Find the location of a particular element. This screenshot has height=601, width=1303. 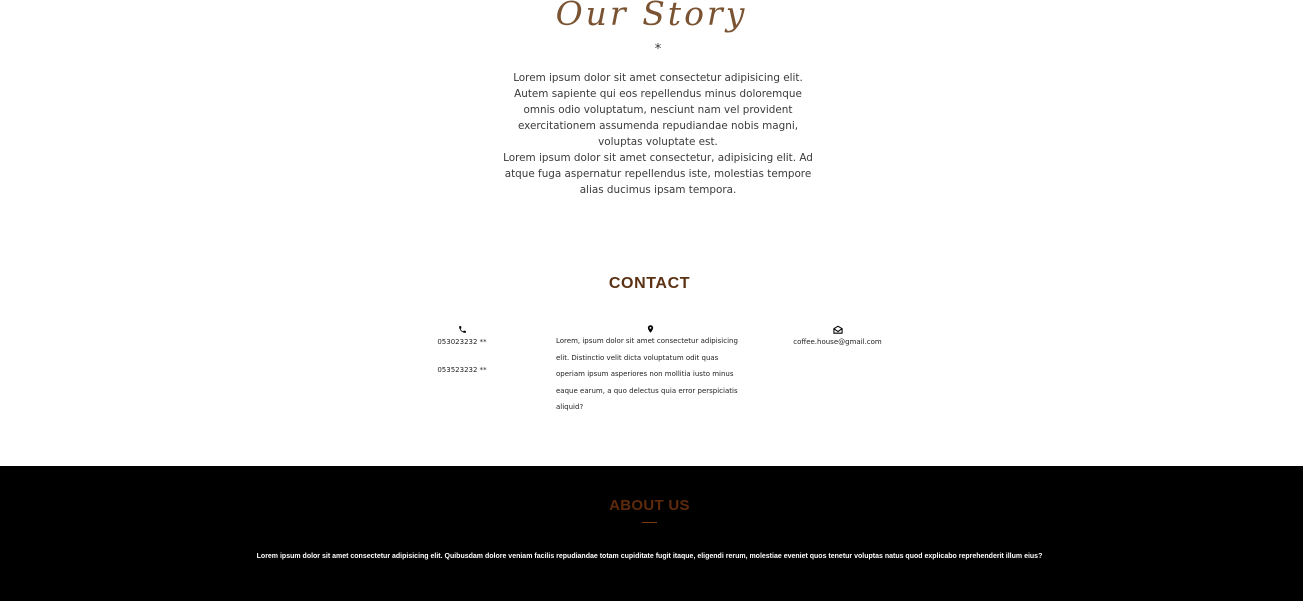

about-divider is located at coordinates (649, 522).